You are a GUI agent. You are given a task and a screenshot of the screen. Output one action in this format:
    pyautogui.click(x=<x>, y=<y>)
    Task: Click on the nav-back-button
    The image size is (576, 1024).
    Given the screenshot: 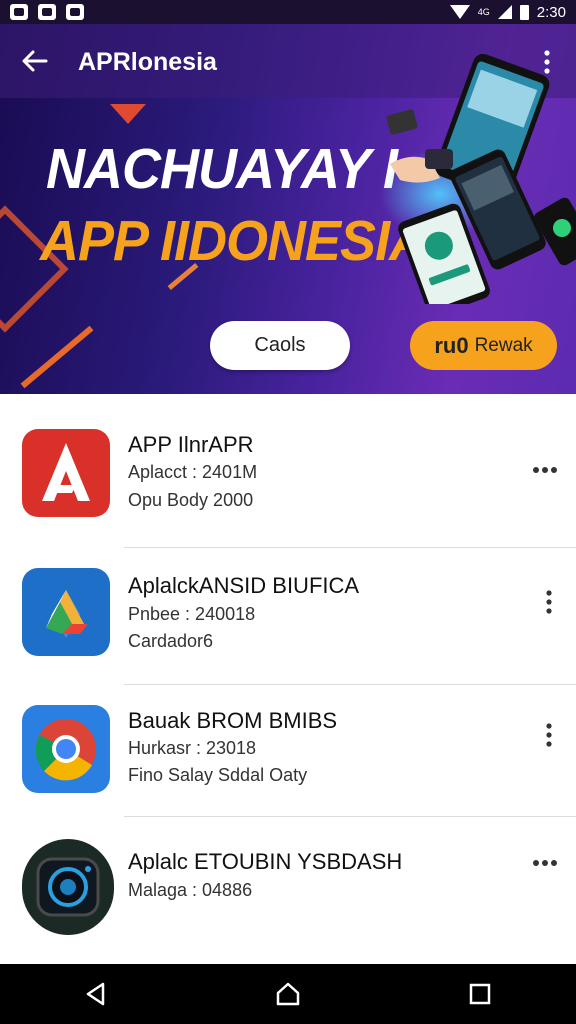 What is the action you would take?
    pyautogui.click(x=96, y=994)
    